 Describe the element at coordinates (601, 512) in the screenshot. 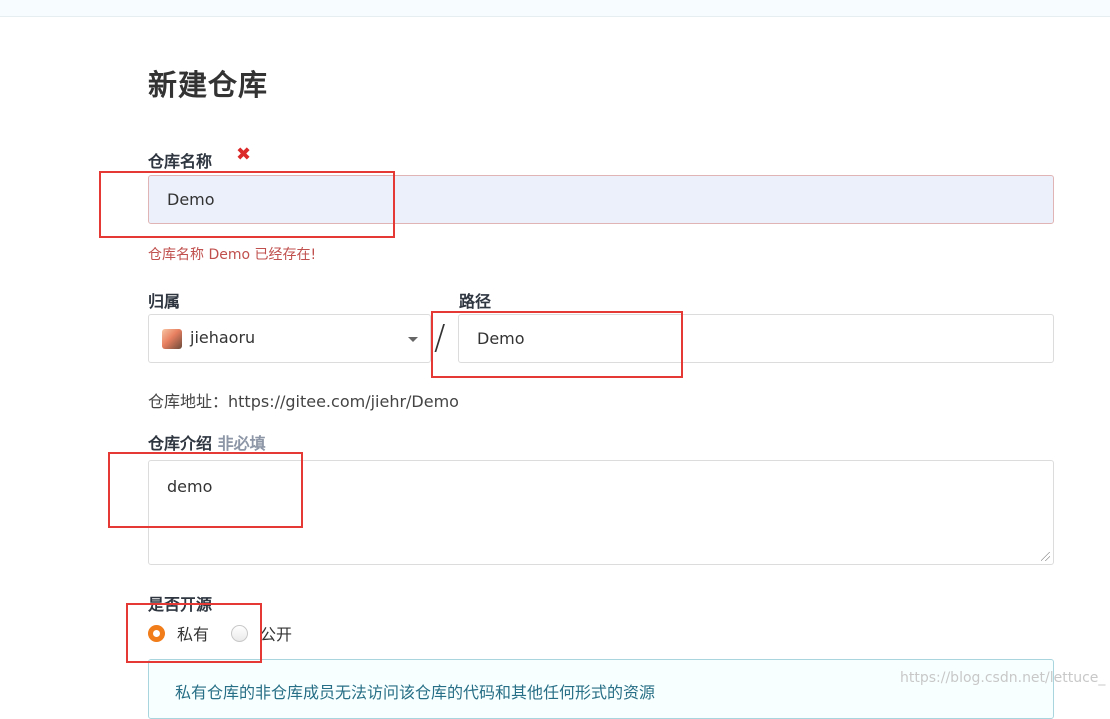

I see `description-textarea: demo` at that location.